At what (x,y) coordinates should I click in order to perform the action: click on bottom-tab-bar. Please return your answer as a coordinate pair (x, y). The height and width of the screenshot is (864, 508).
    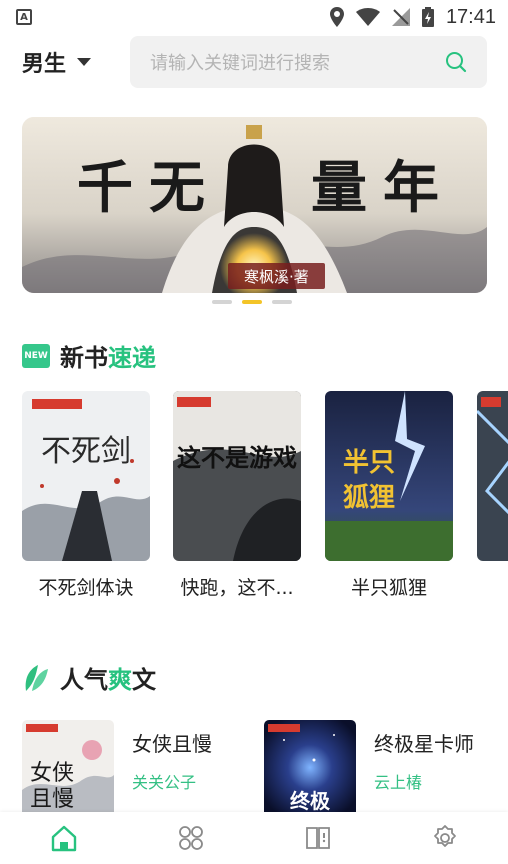
    Looking at the image, I should click on (254, 838).